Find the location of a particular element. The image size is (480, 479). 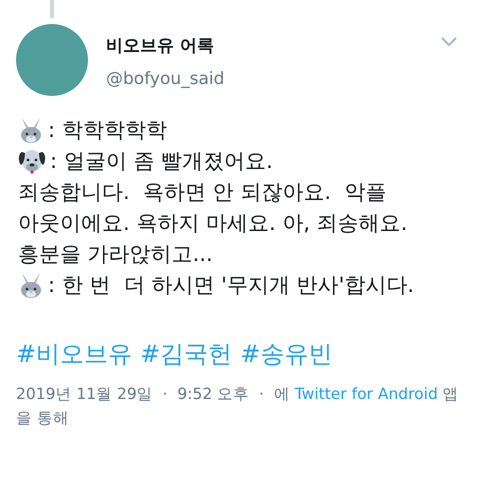

chevron-down-icon is located at coordinates (449, 42).